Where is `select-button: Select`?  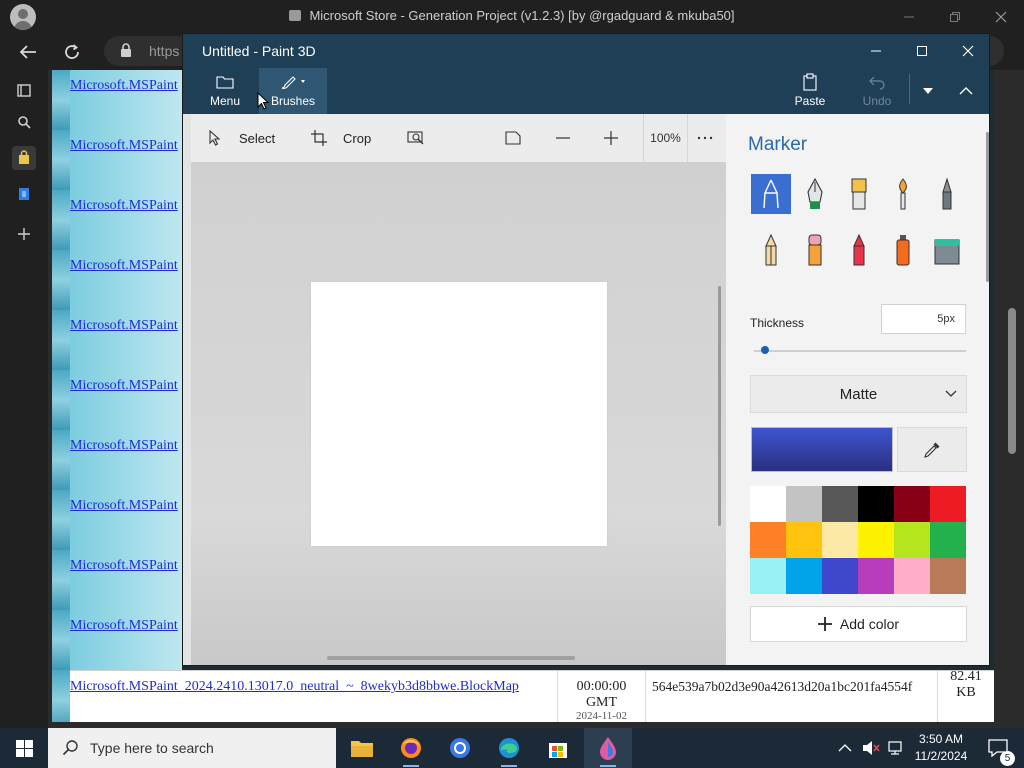 select-button: Select is located at coordinates (240, 138).